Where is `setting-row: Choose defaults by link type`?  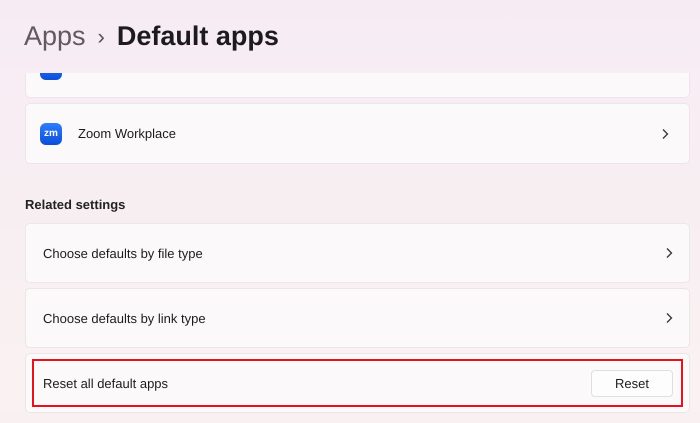
setting-row: Choose defaults by link type is located at coordinates (357, 318).